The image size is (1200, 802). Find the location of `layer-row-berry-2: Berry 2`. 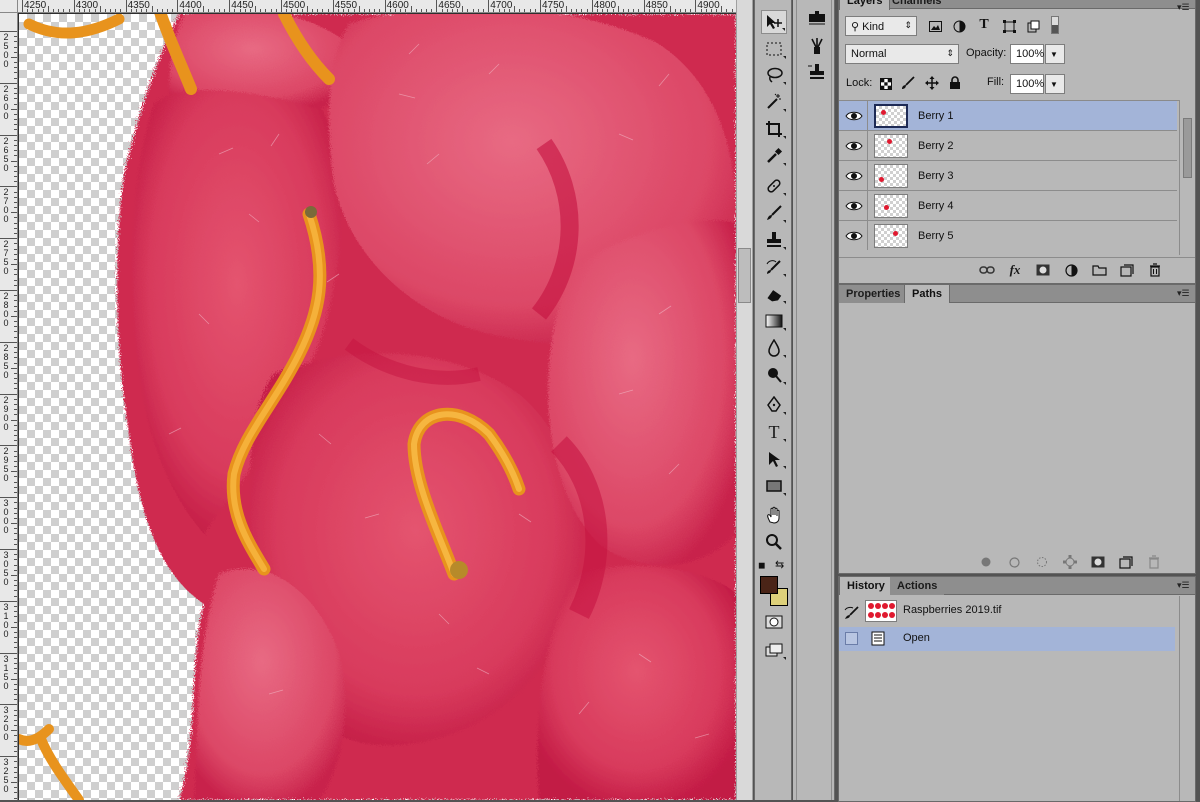

layer-row-berry-2: Berry 2 is located at coordinates (1008, 146).